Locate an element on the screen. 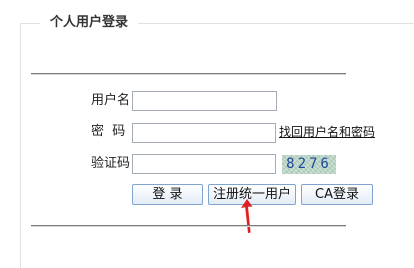 The width and height of the screenshot is (414, 268). captcha-code: 8276 is located at coordinates (309, 164).